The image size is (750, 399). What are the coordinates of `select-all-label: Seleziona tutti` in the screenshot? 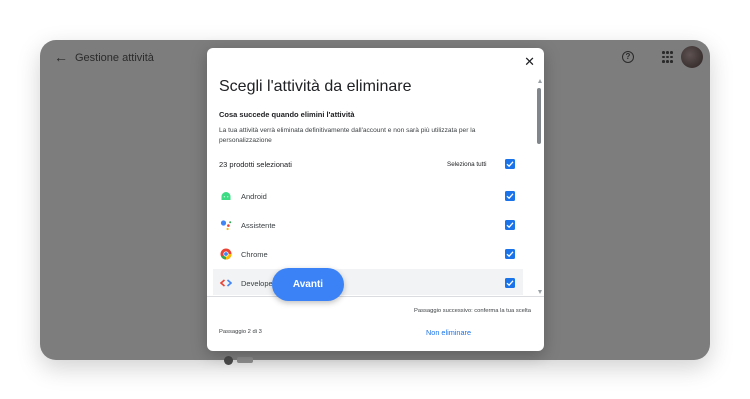 It's located at (467, 164).